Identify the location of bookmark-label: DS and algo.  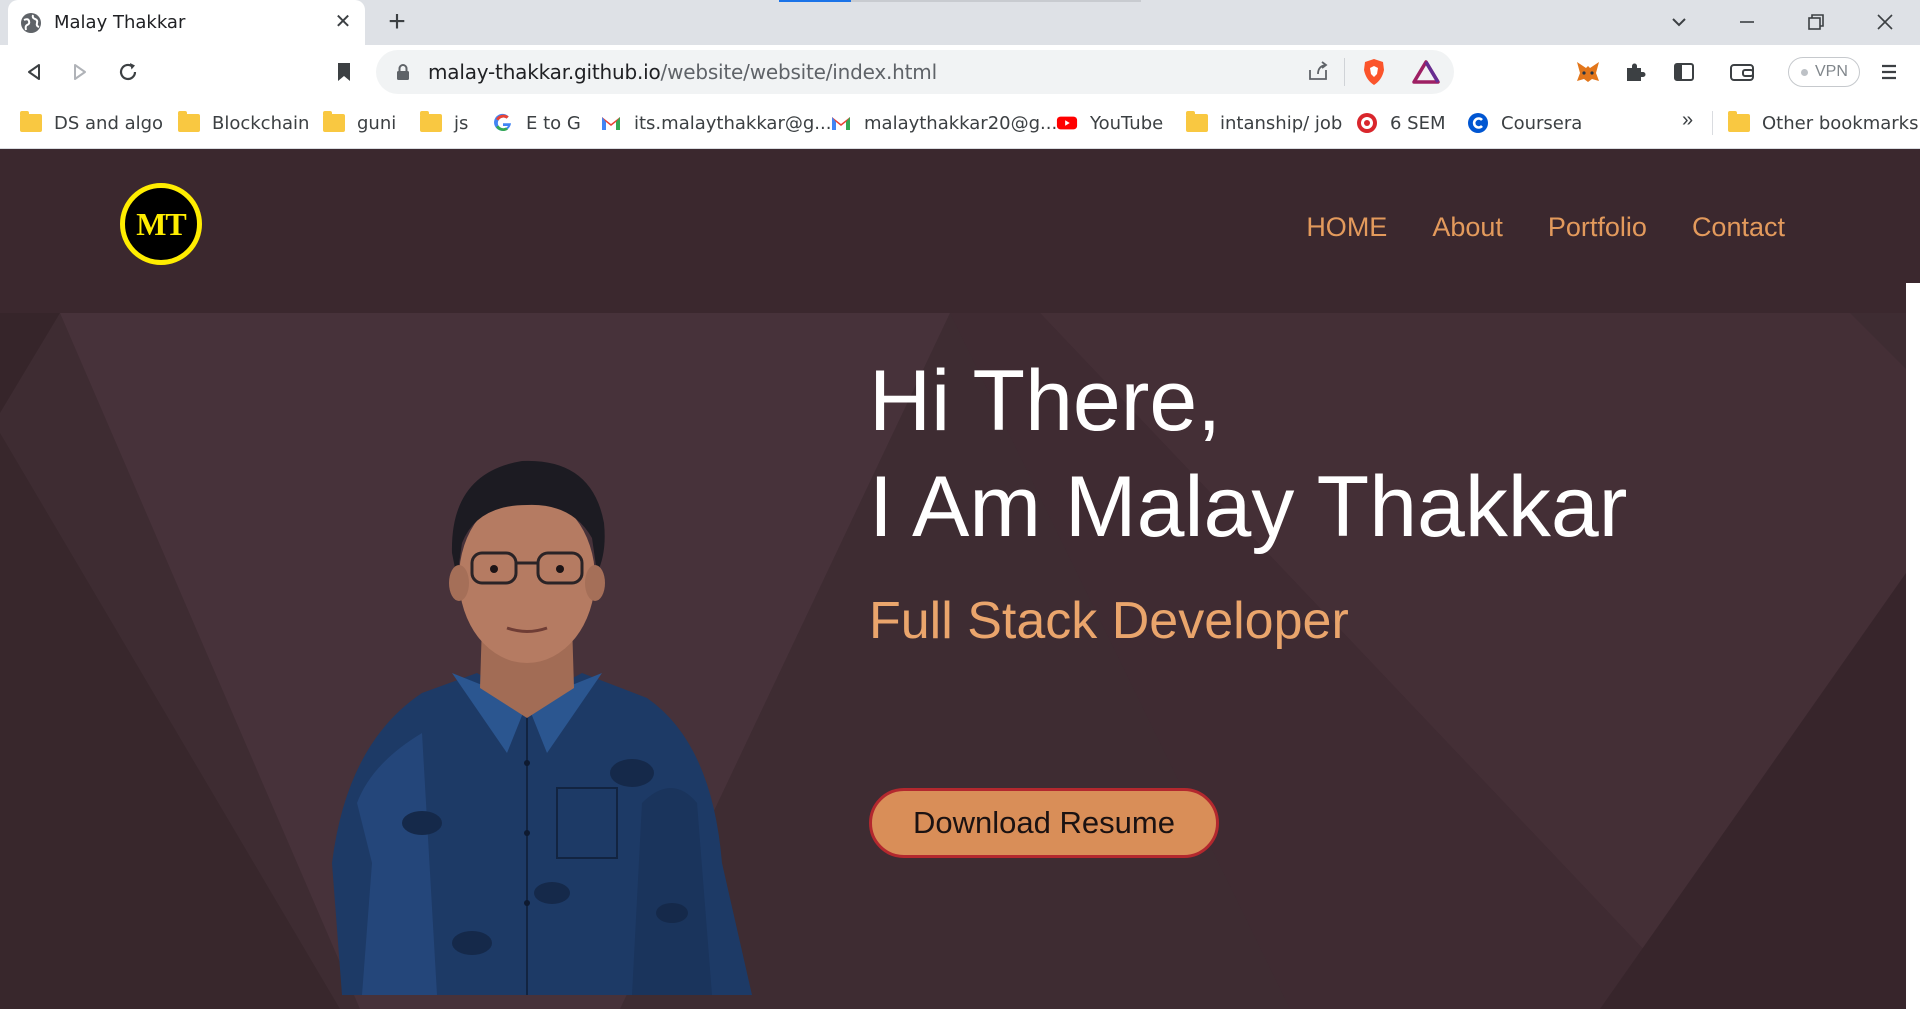
(109, 123).